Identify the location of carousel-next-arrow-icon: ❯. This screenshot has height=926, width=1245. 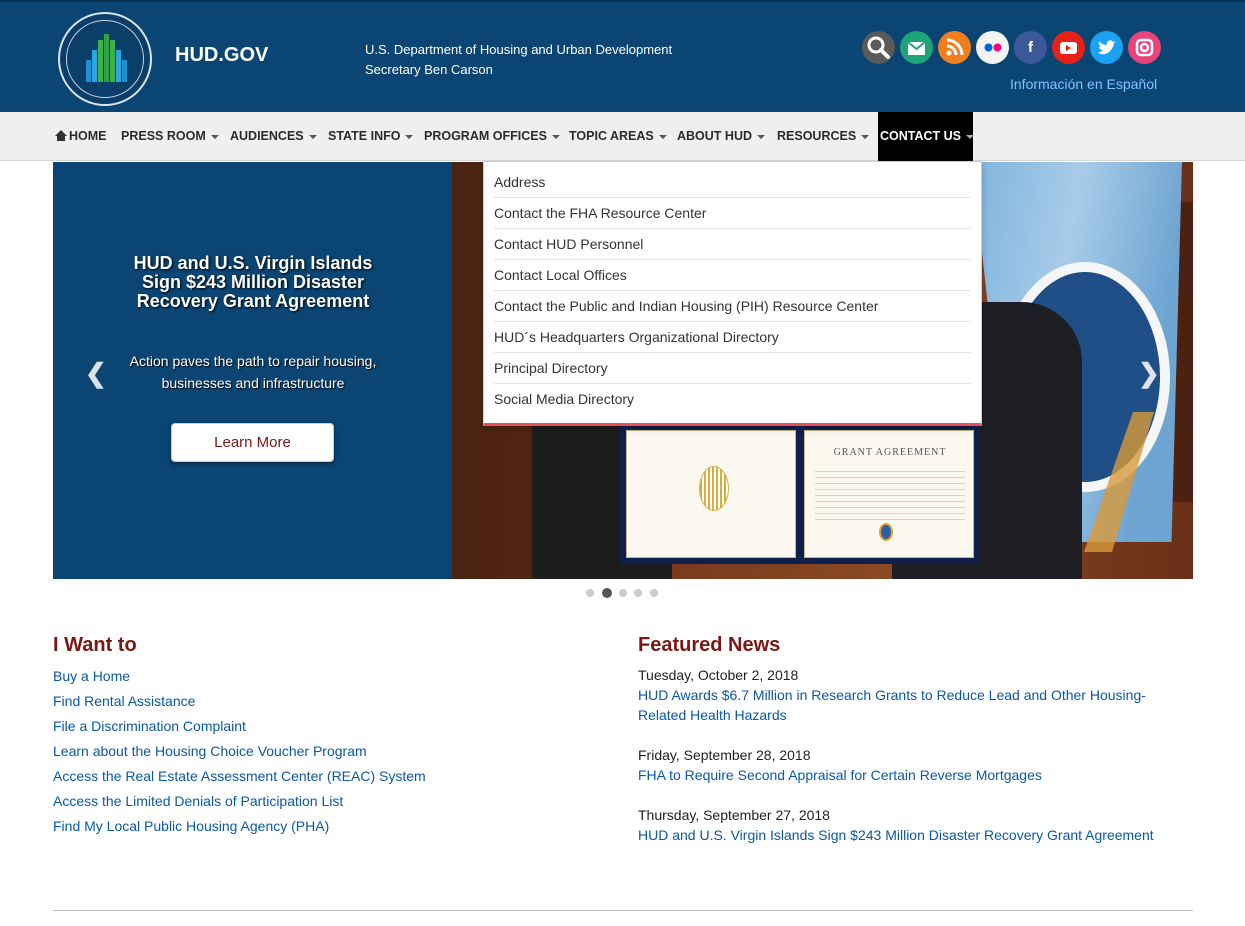
(1149, 373).